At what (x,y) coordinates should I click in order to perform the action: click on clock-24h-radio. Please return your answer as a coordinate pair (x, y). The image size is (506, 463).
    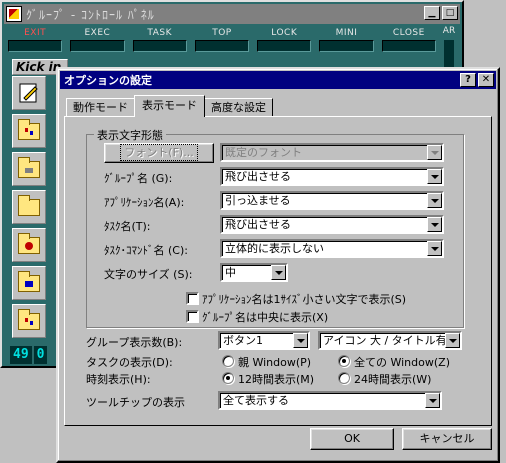
    Looking at the image, I should click on (344, 378).